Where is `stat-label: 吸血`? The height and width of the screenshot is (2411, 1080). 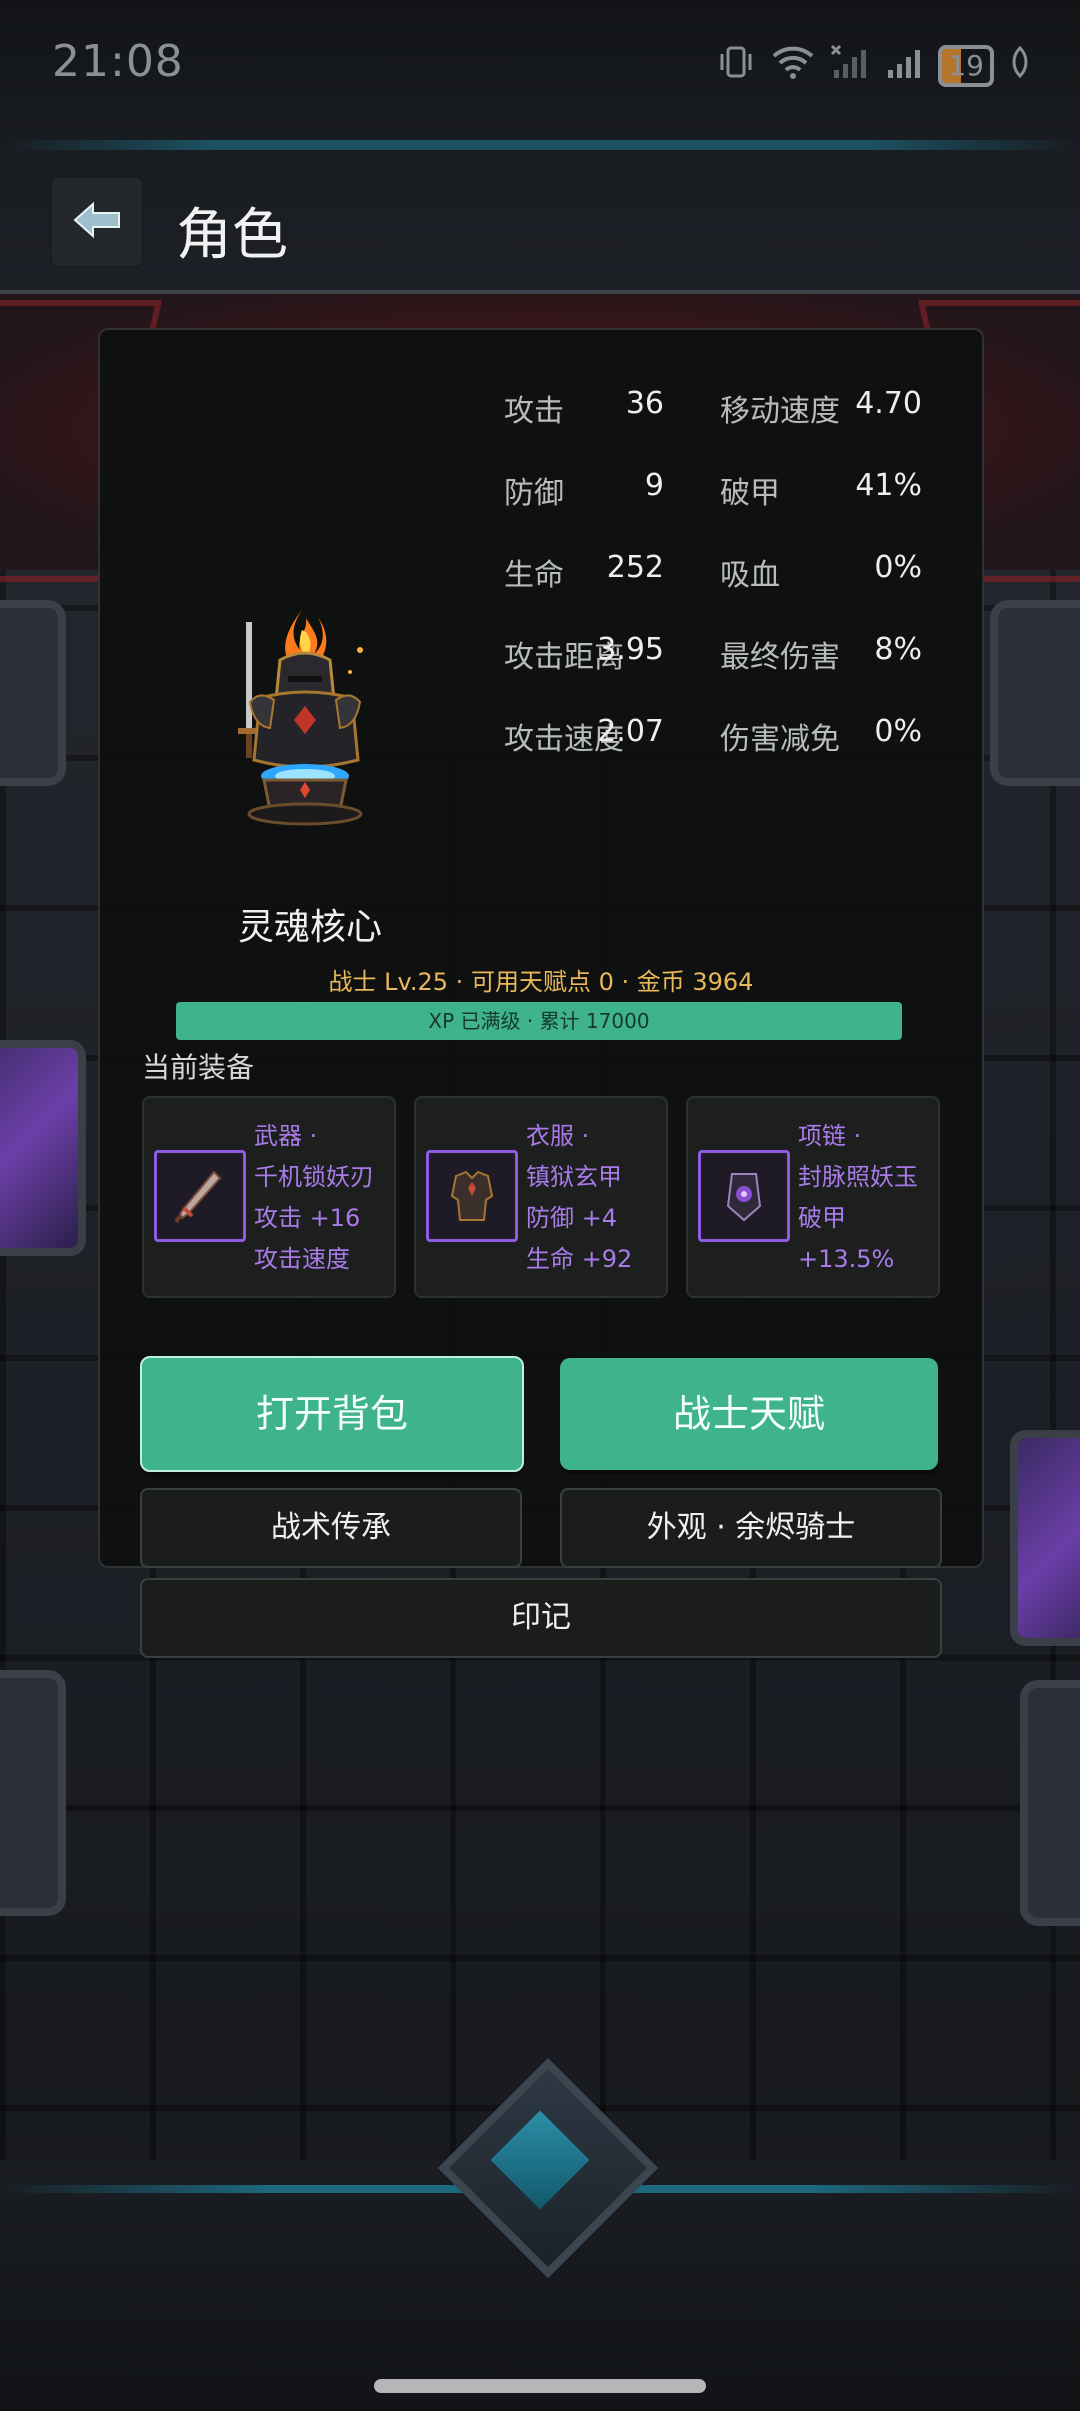 stat-label: 吸血 is located at coordinates (750, 575).